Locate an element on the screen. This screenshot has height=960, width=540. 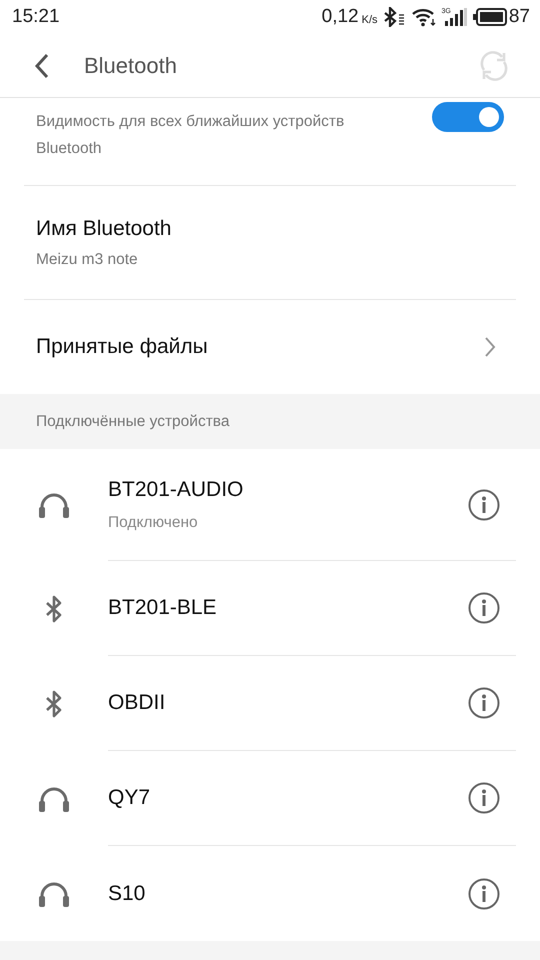
setting-title: Имя Bluetooth is located at coordinates (104, 228).